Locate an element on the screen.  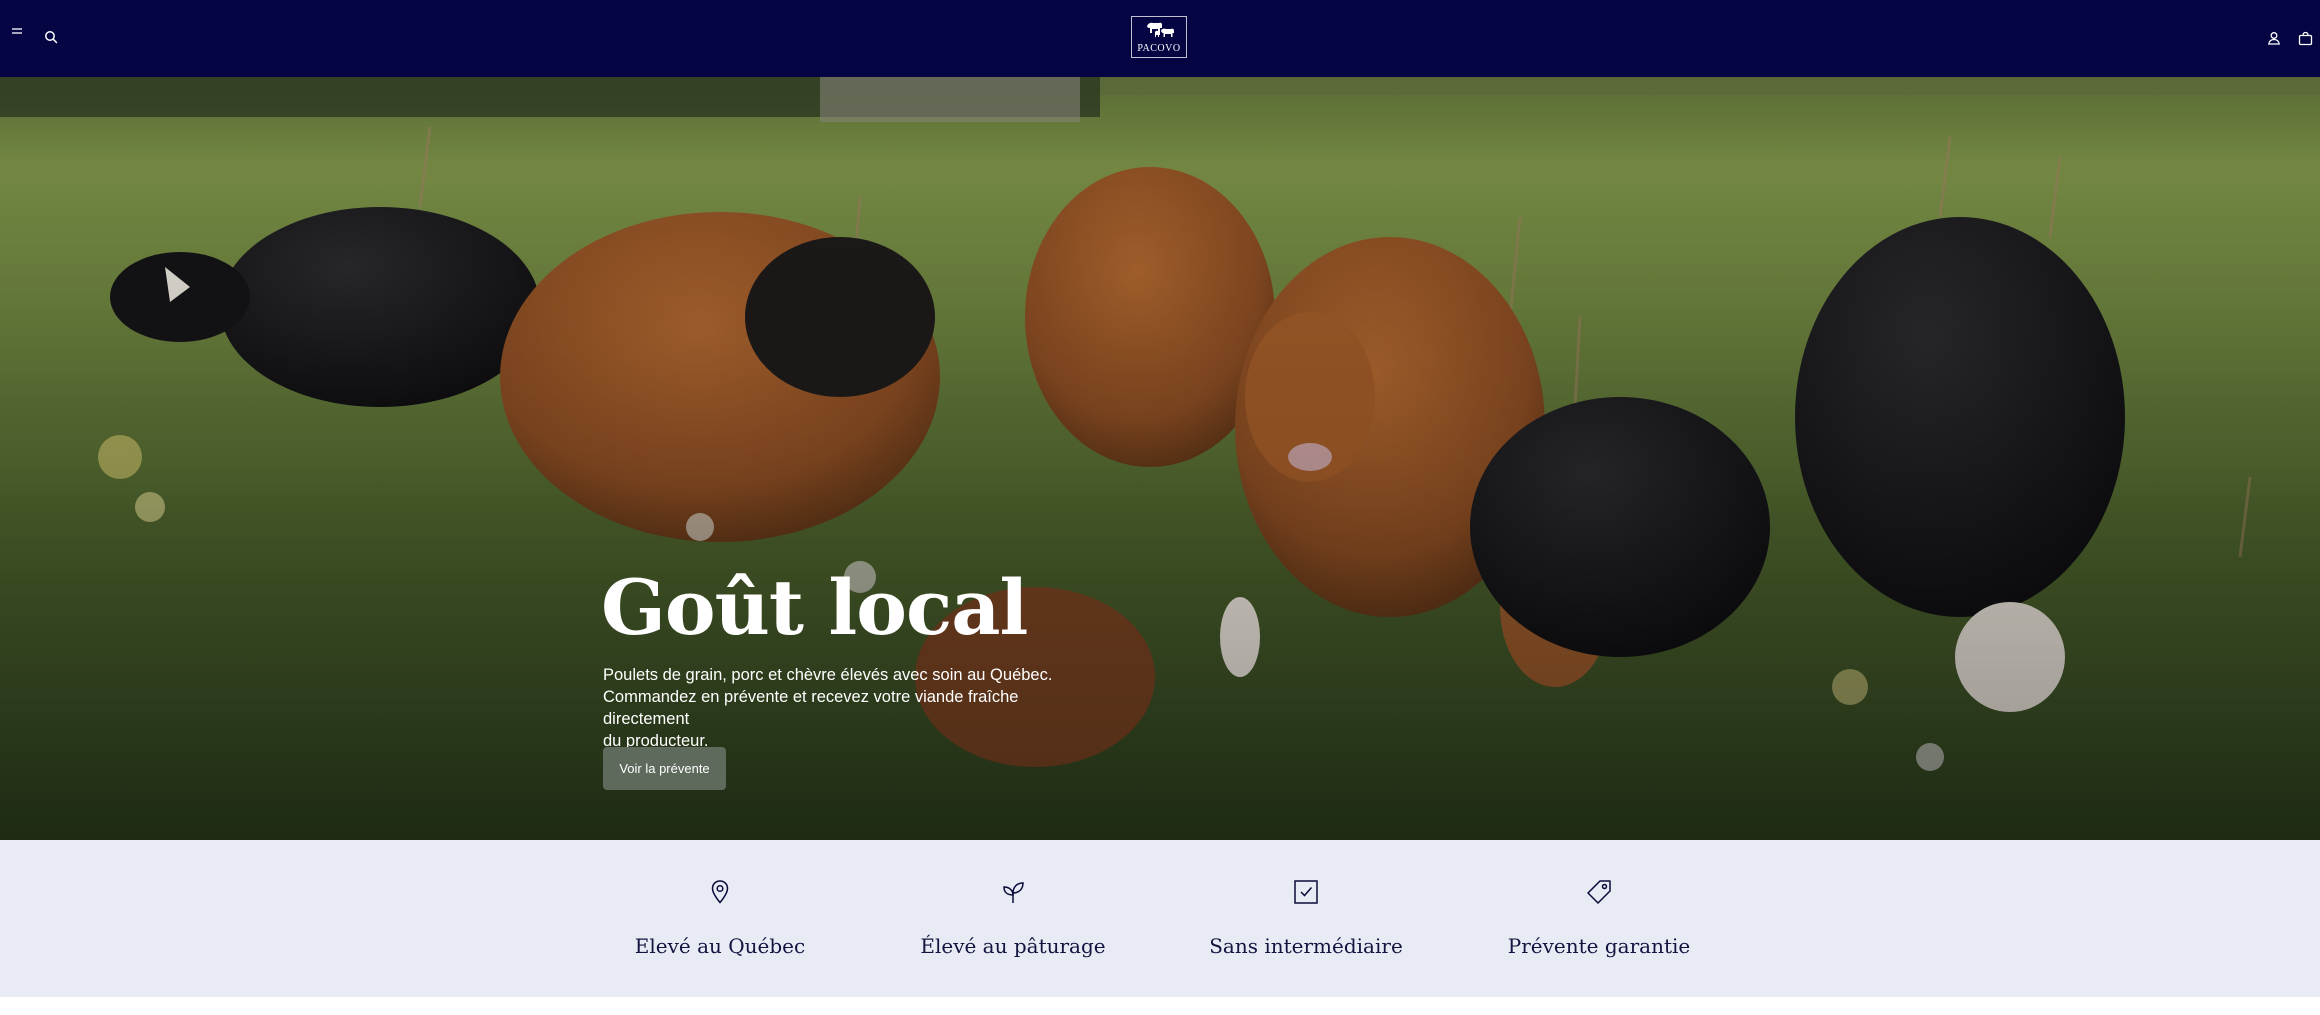
feature-label: Élevé au pâturage is located at coordinates (1013, 946).